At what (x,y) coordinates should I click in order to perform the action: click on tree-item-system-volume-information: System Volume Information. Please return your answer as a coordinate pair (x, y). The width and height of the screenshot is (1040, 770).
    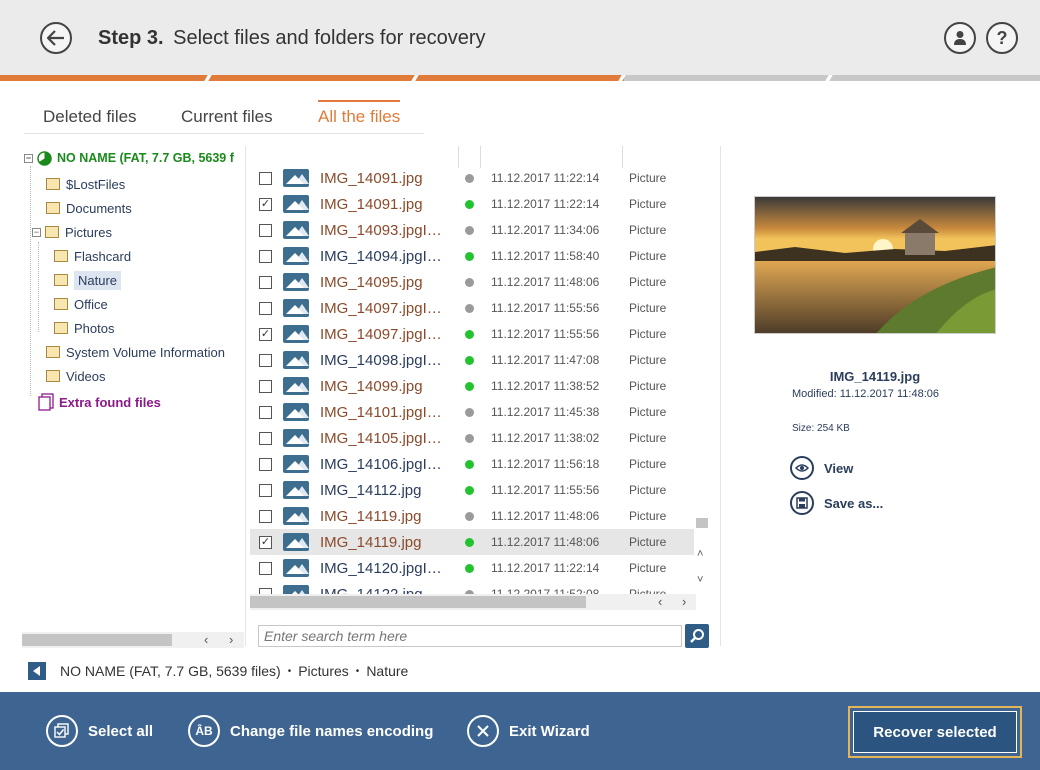
    Looking at the image, I should click on (135, 352).